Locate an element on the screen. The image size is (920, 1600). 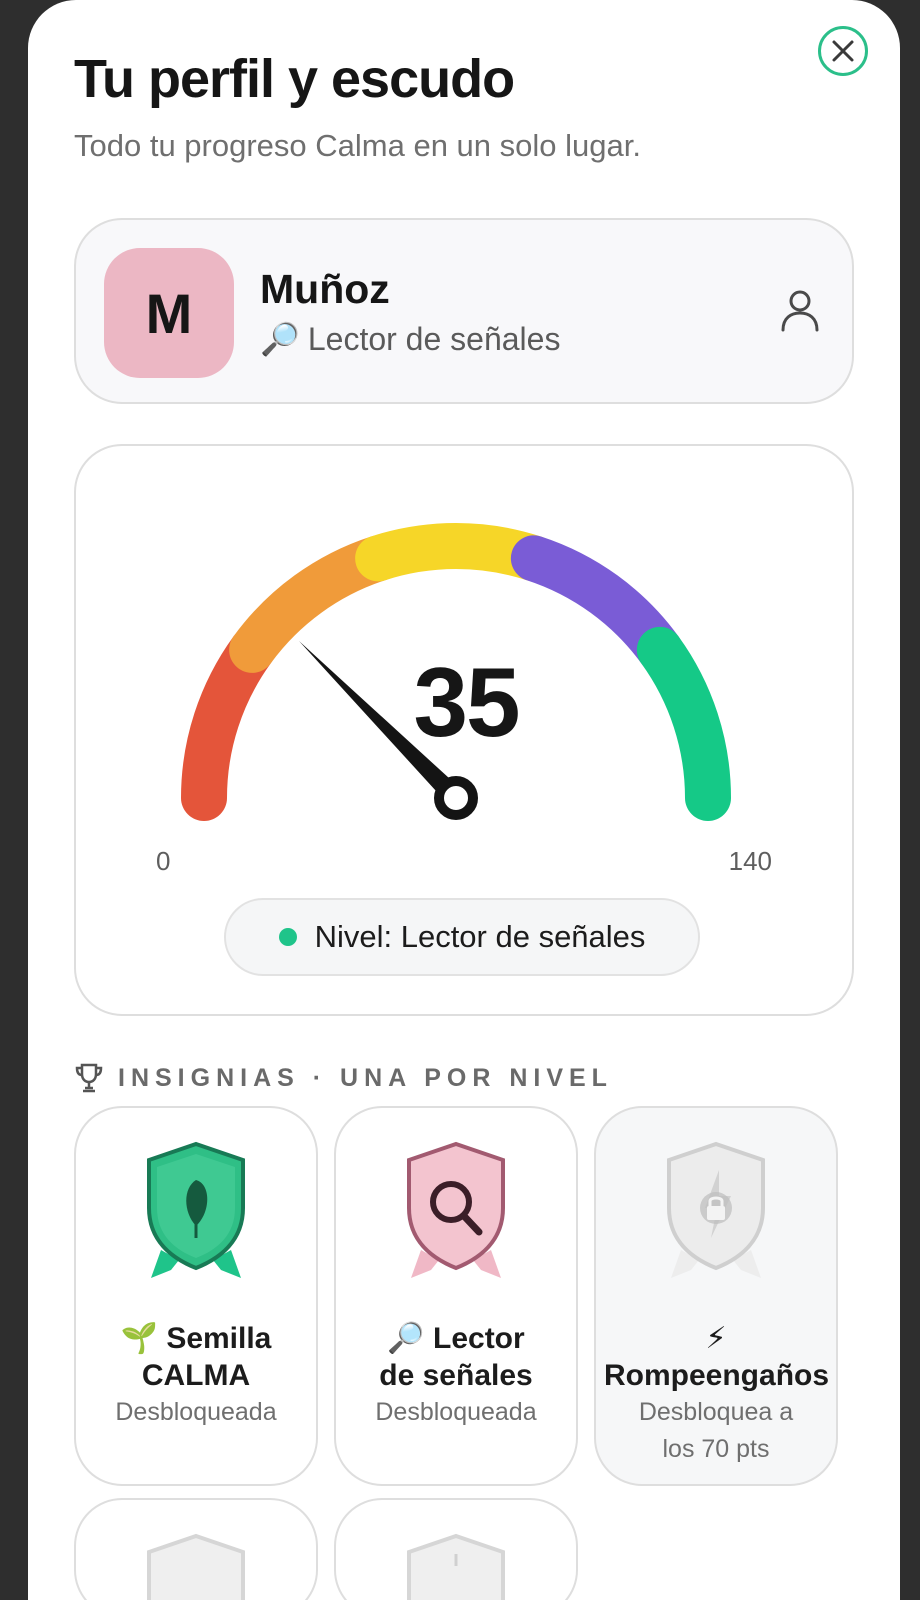
badges-section-header: INSIGNIAS · UNA POR NIVEL is located at coordinates (343, 1078).